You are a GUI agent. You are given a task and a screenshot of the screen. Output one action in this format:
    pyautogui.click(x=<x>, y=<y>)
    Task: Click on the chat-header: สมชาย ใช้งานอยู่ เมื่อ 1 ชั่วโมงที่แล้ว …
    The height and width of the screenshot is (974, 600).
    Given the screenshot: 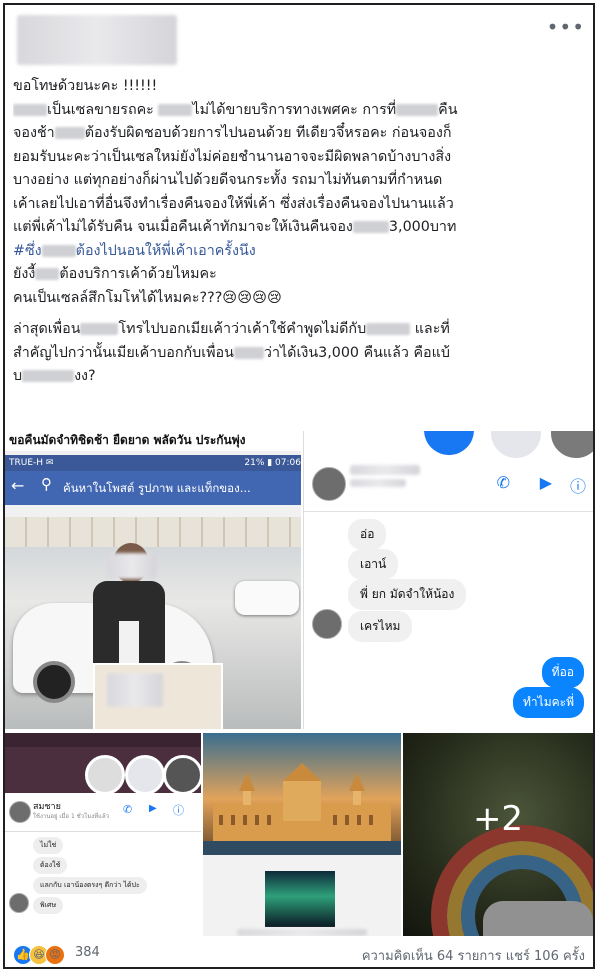 What is the action you would take?
    pyautogui.click(x=103, y=813)
    